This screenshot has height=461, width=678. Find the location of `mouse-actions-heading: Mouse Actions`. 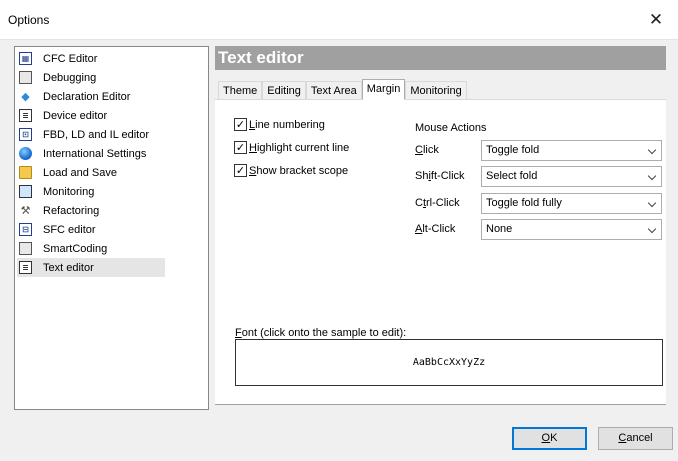

mouse-actions-heading: Mouse Actions is located at coordinates (451, 128).